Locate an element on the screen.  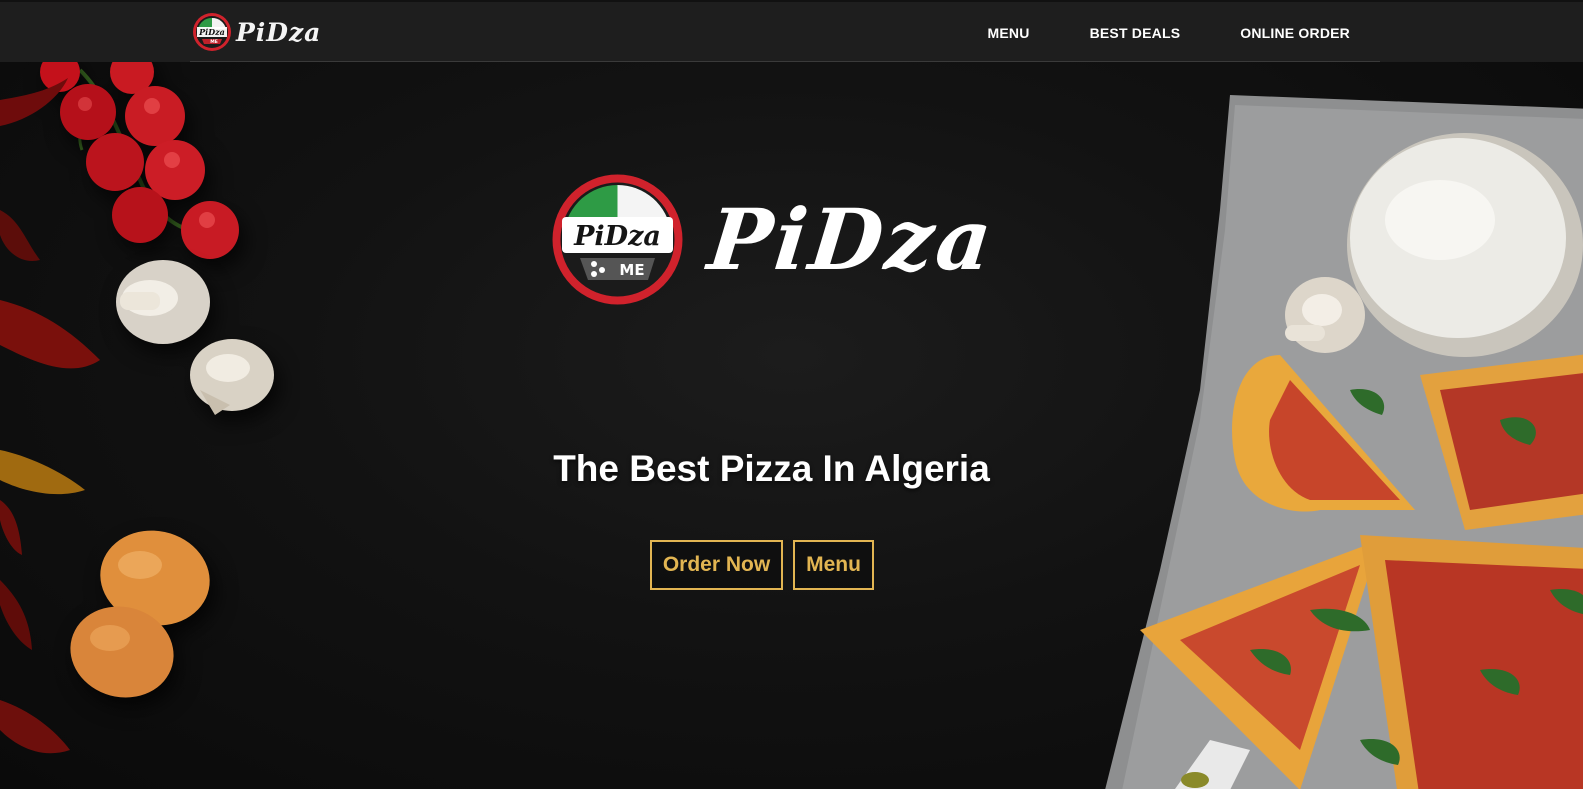
hero-badge-sub: ME is located at coordinates (631, 270).